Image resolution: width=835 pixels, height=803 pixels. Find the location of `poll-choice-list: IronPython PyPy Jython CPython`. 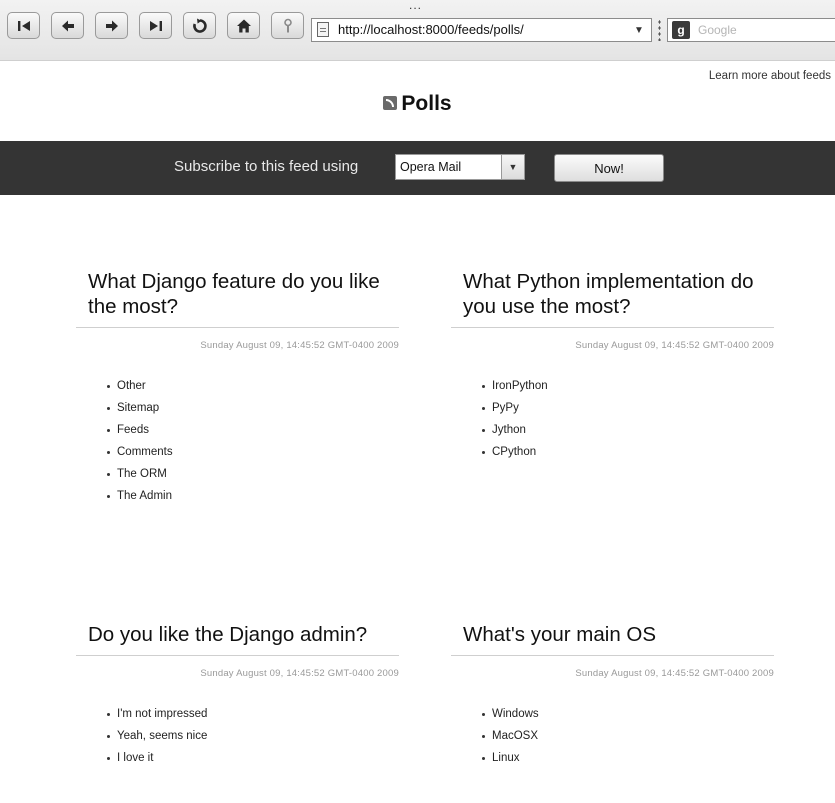

poll-choice-list: IronPython PyPy Jython CPython is located at coordinates (612, 419).